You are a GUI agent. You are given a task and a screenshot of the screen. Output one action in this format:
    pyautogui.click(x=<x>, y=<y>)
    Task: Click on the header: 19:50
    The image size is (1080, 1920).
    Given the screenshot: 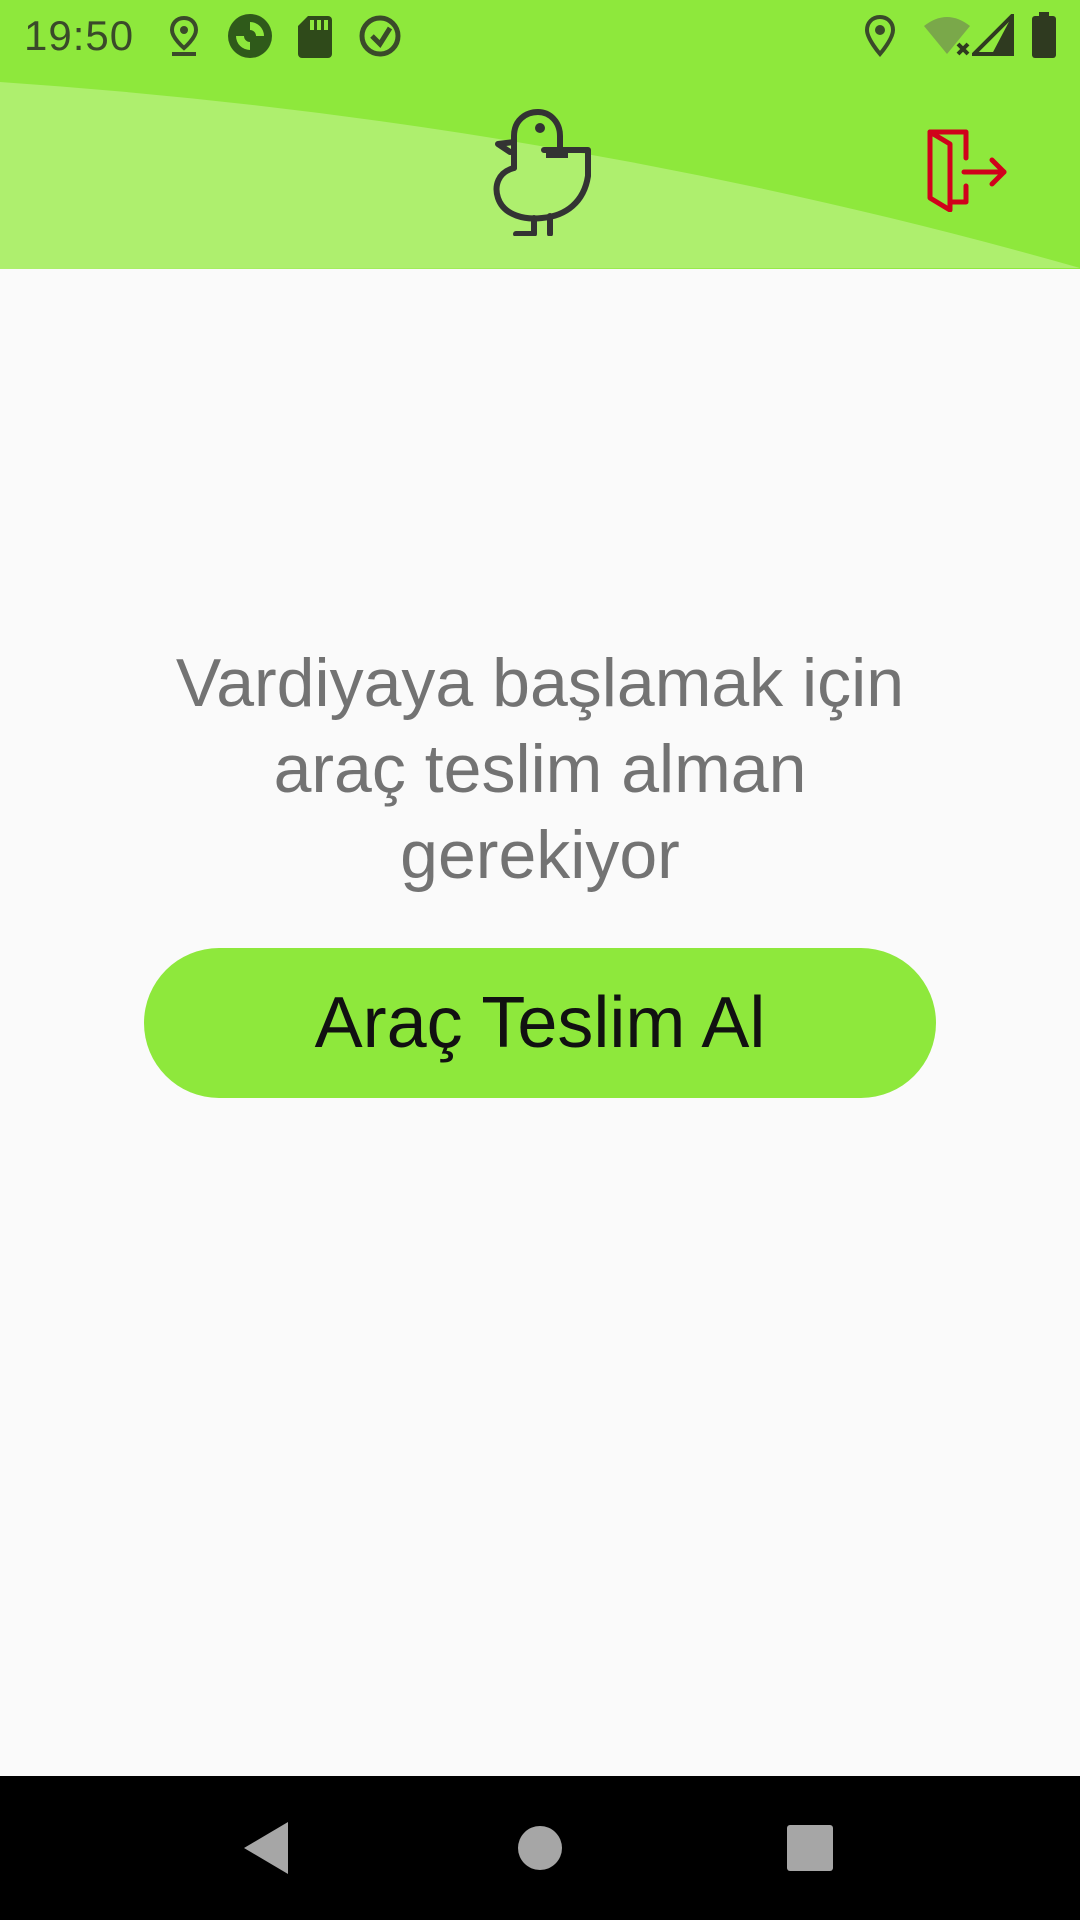 What is the action you would take?
    pyautogui.click(x=540, y=134)
    